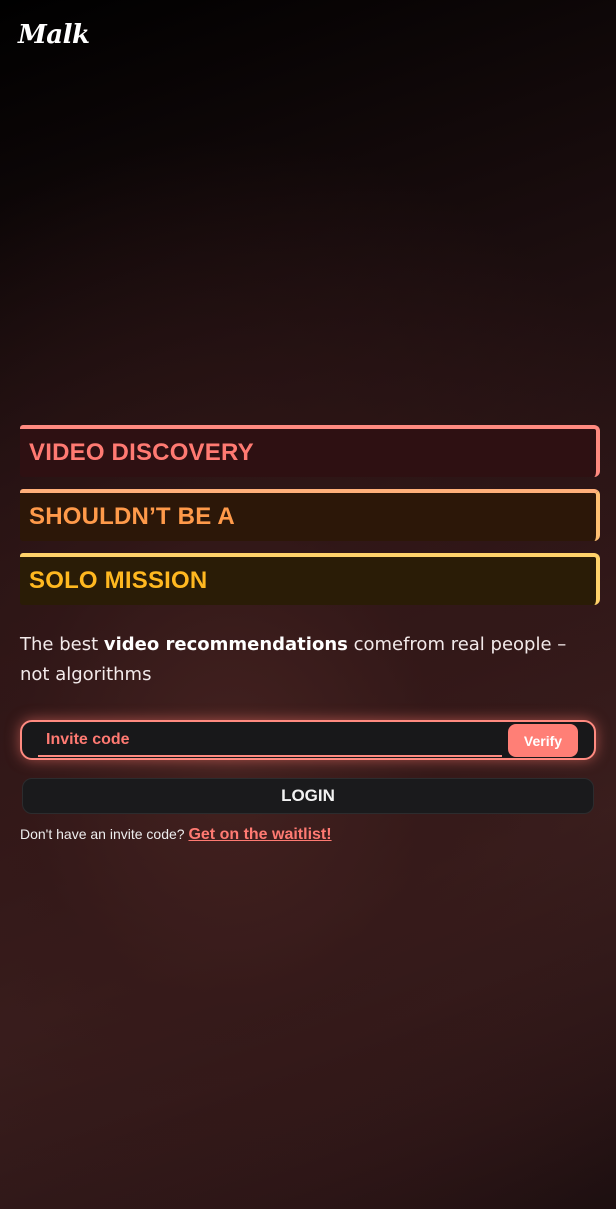  What do you see at coordinates (310, 515) in the screenshot?
I see `headline-line-2: SHOULDN’T BE A` at bounding box center [310, 515].